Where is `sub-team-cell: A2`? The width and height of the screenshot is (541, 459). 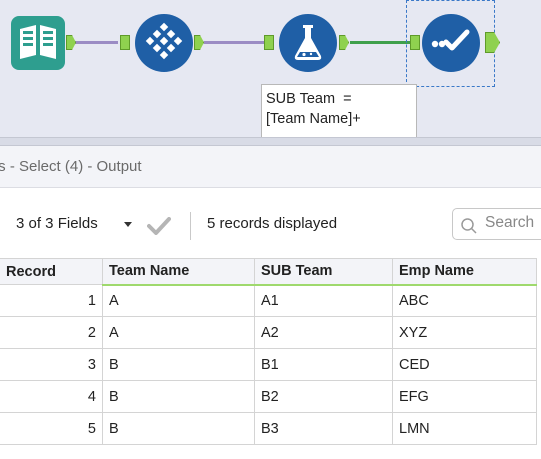 sub-team-cell: A2 is located at coordinates (323, 332).